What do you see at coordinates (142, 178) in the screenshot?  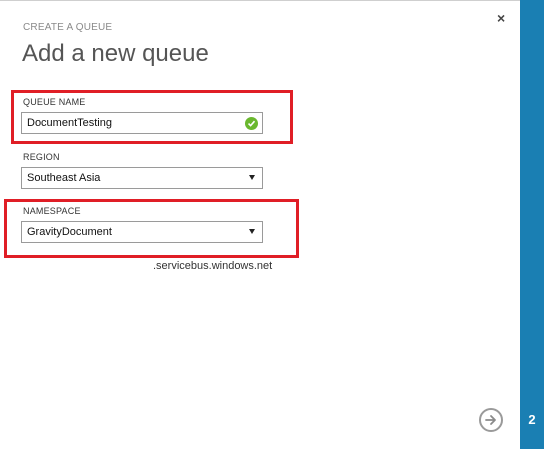 I see `region-select: Southeast Asia` at bounding box center [142, 178].